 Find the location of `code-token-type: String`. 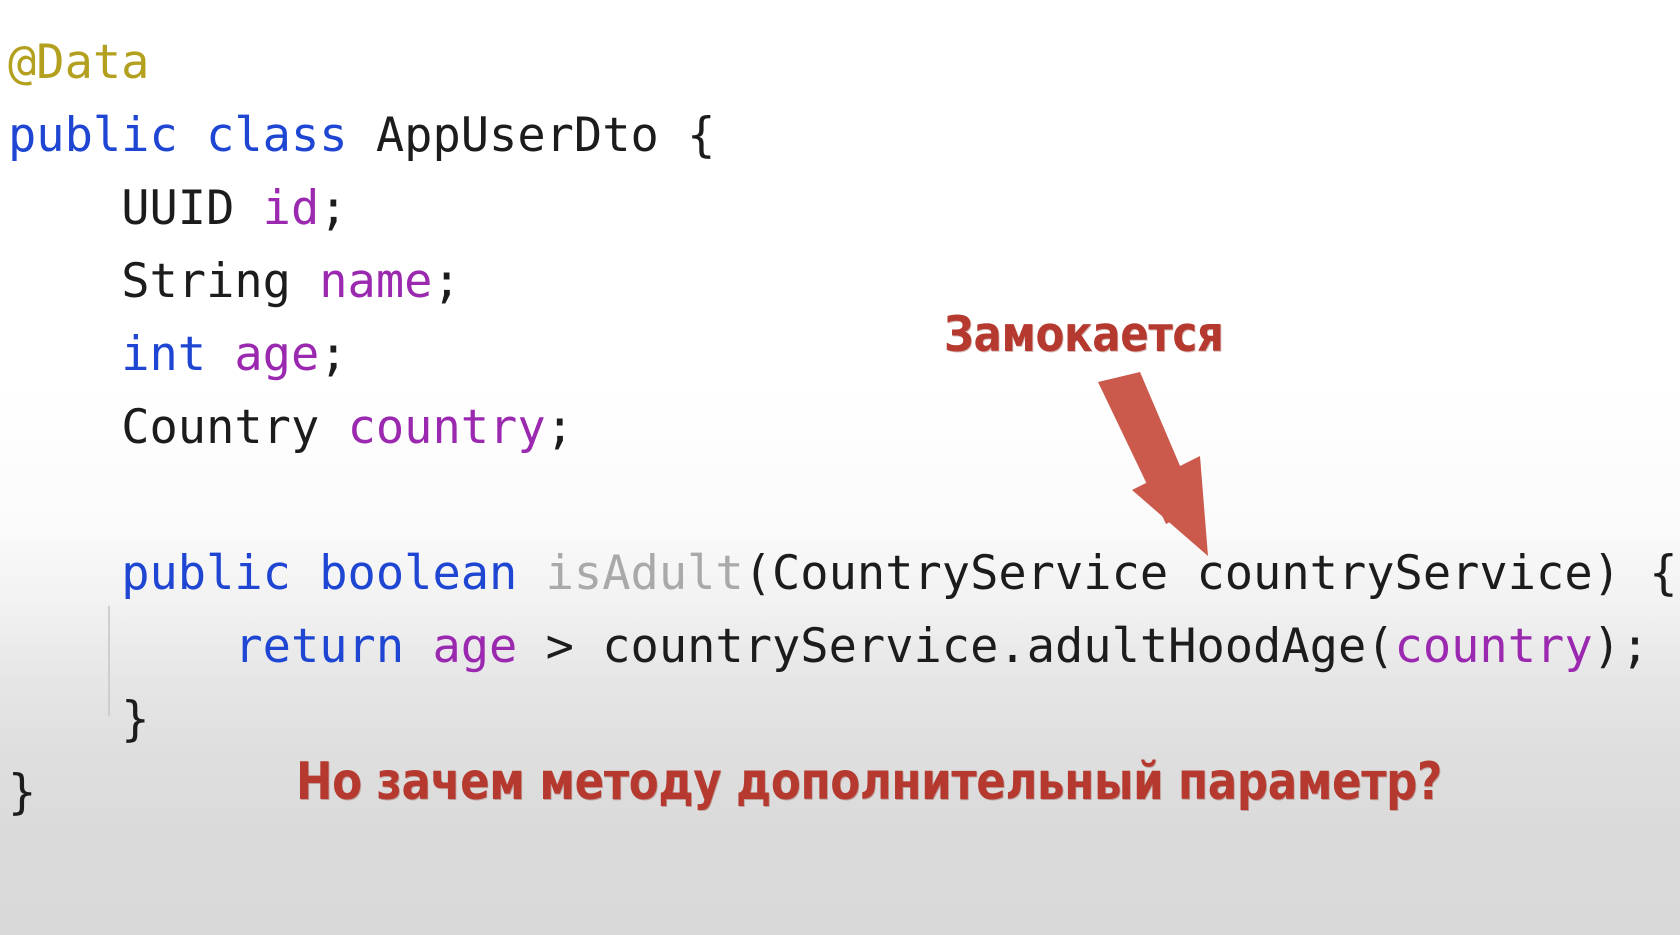

code-token-type: String is located at coordinates (206, 281).